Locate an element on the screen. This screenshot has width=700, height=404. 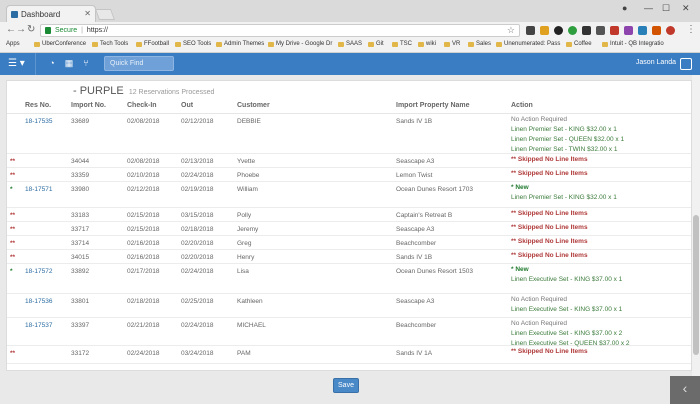
bookmark-item: TSC is located at coordinates (402, 44).